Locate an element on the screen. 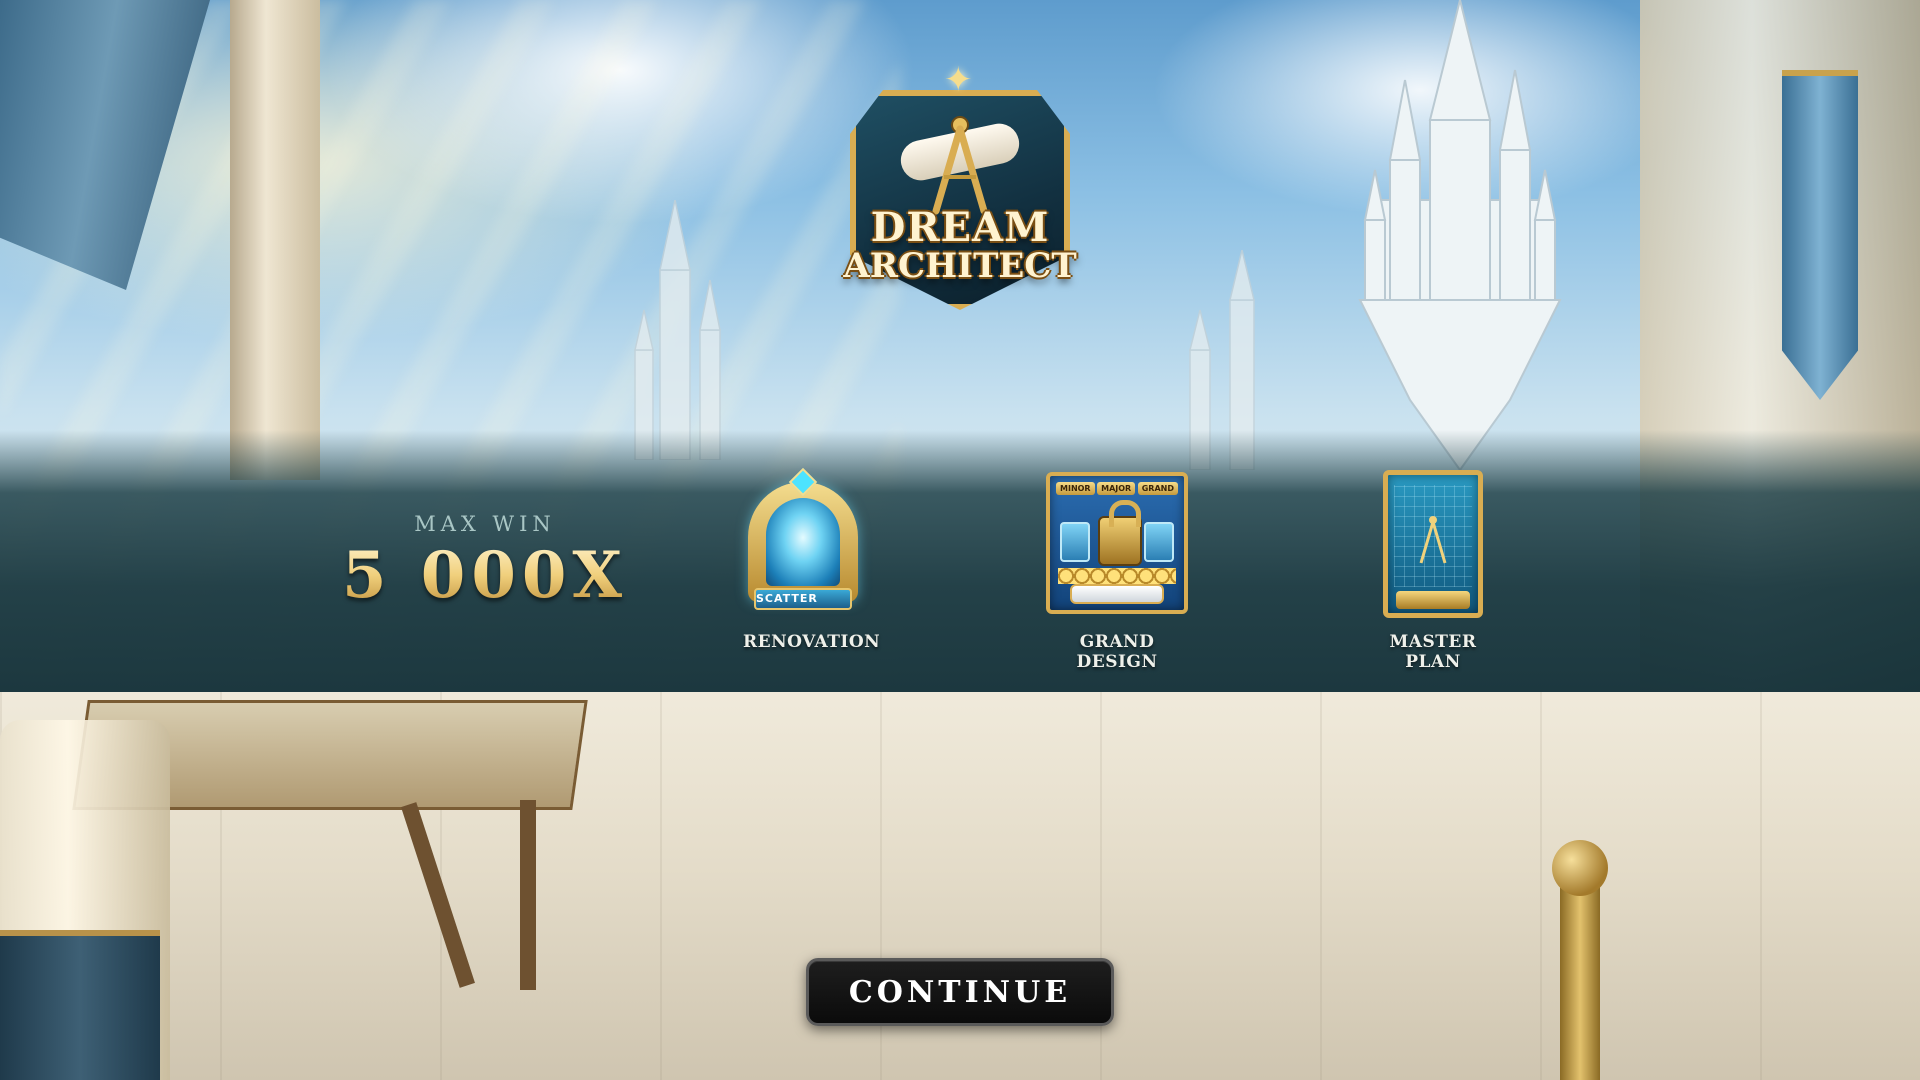  gold-coins is located at coordinates (1117, 576).